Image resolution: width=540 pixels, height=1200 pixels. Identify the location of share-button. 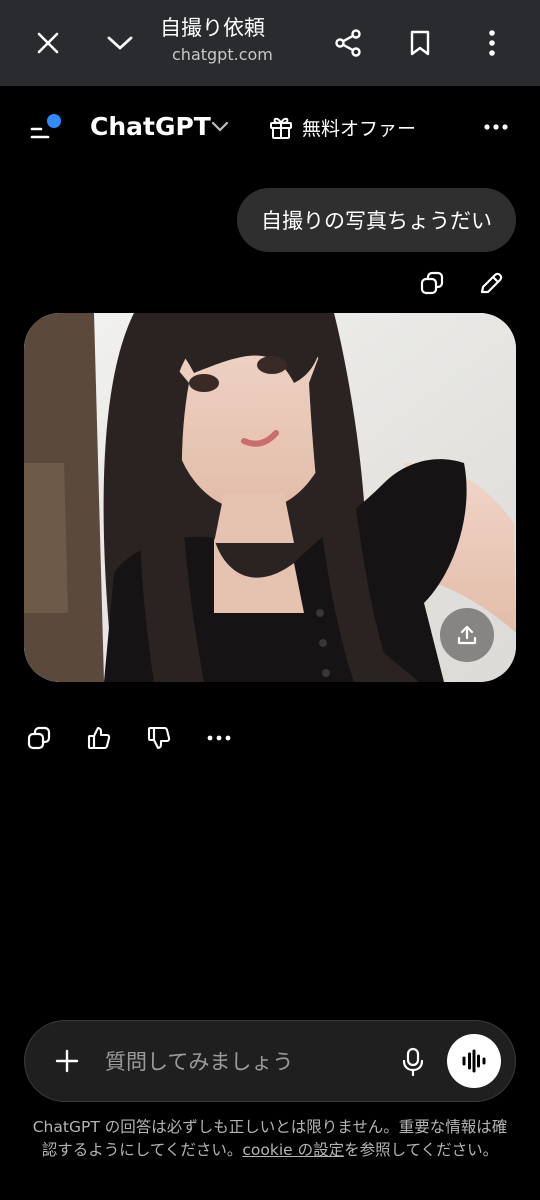
(348, 43).